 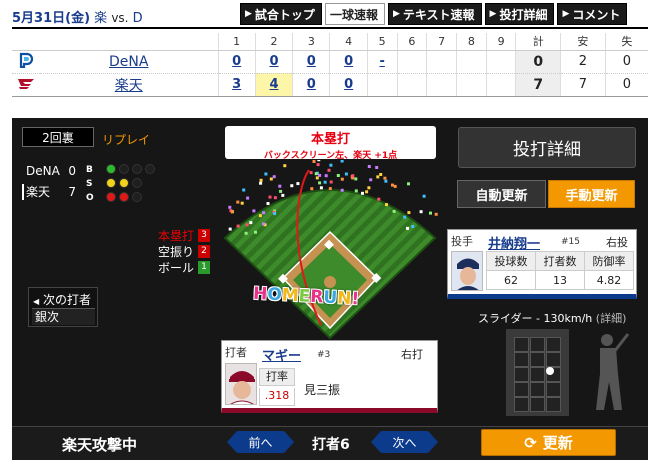 I want to click on inning-score-current: 4, so click(x=273, y=85).